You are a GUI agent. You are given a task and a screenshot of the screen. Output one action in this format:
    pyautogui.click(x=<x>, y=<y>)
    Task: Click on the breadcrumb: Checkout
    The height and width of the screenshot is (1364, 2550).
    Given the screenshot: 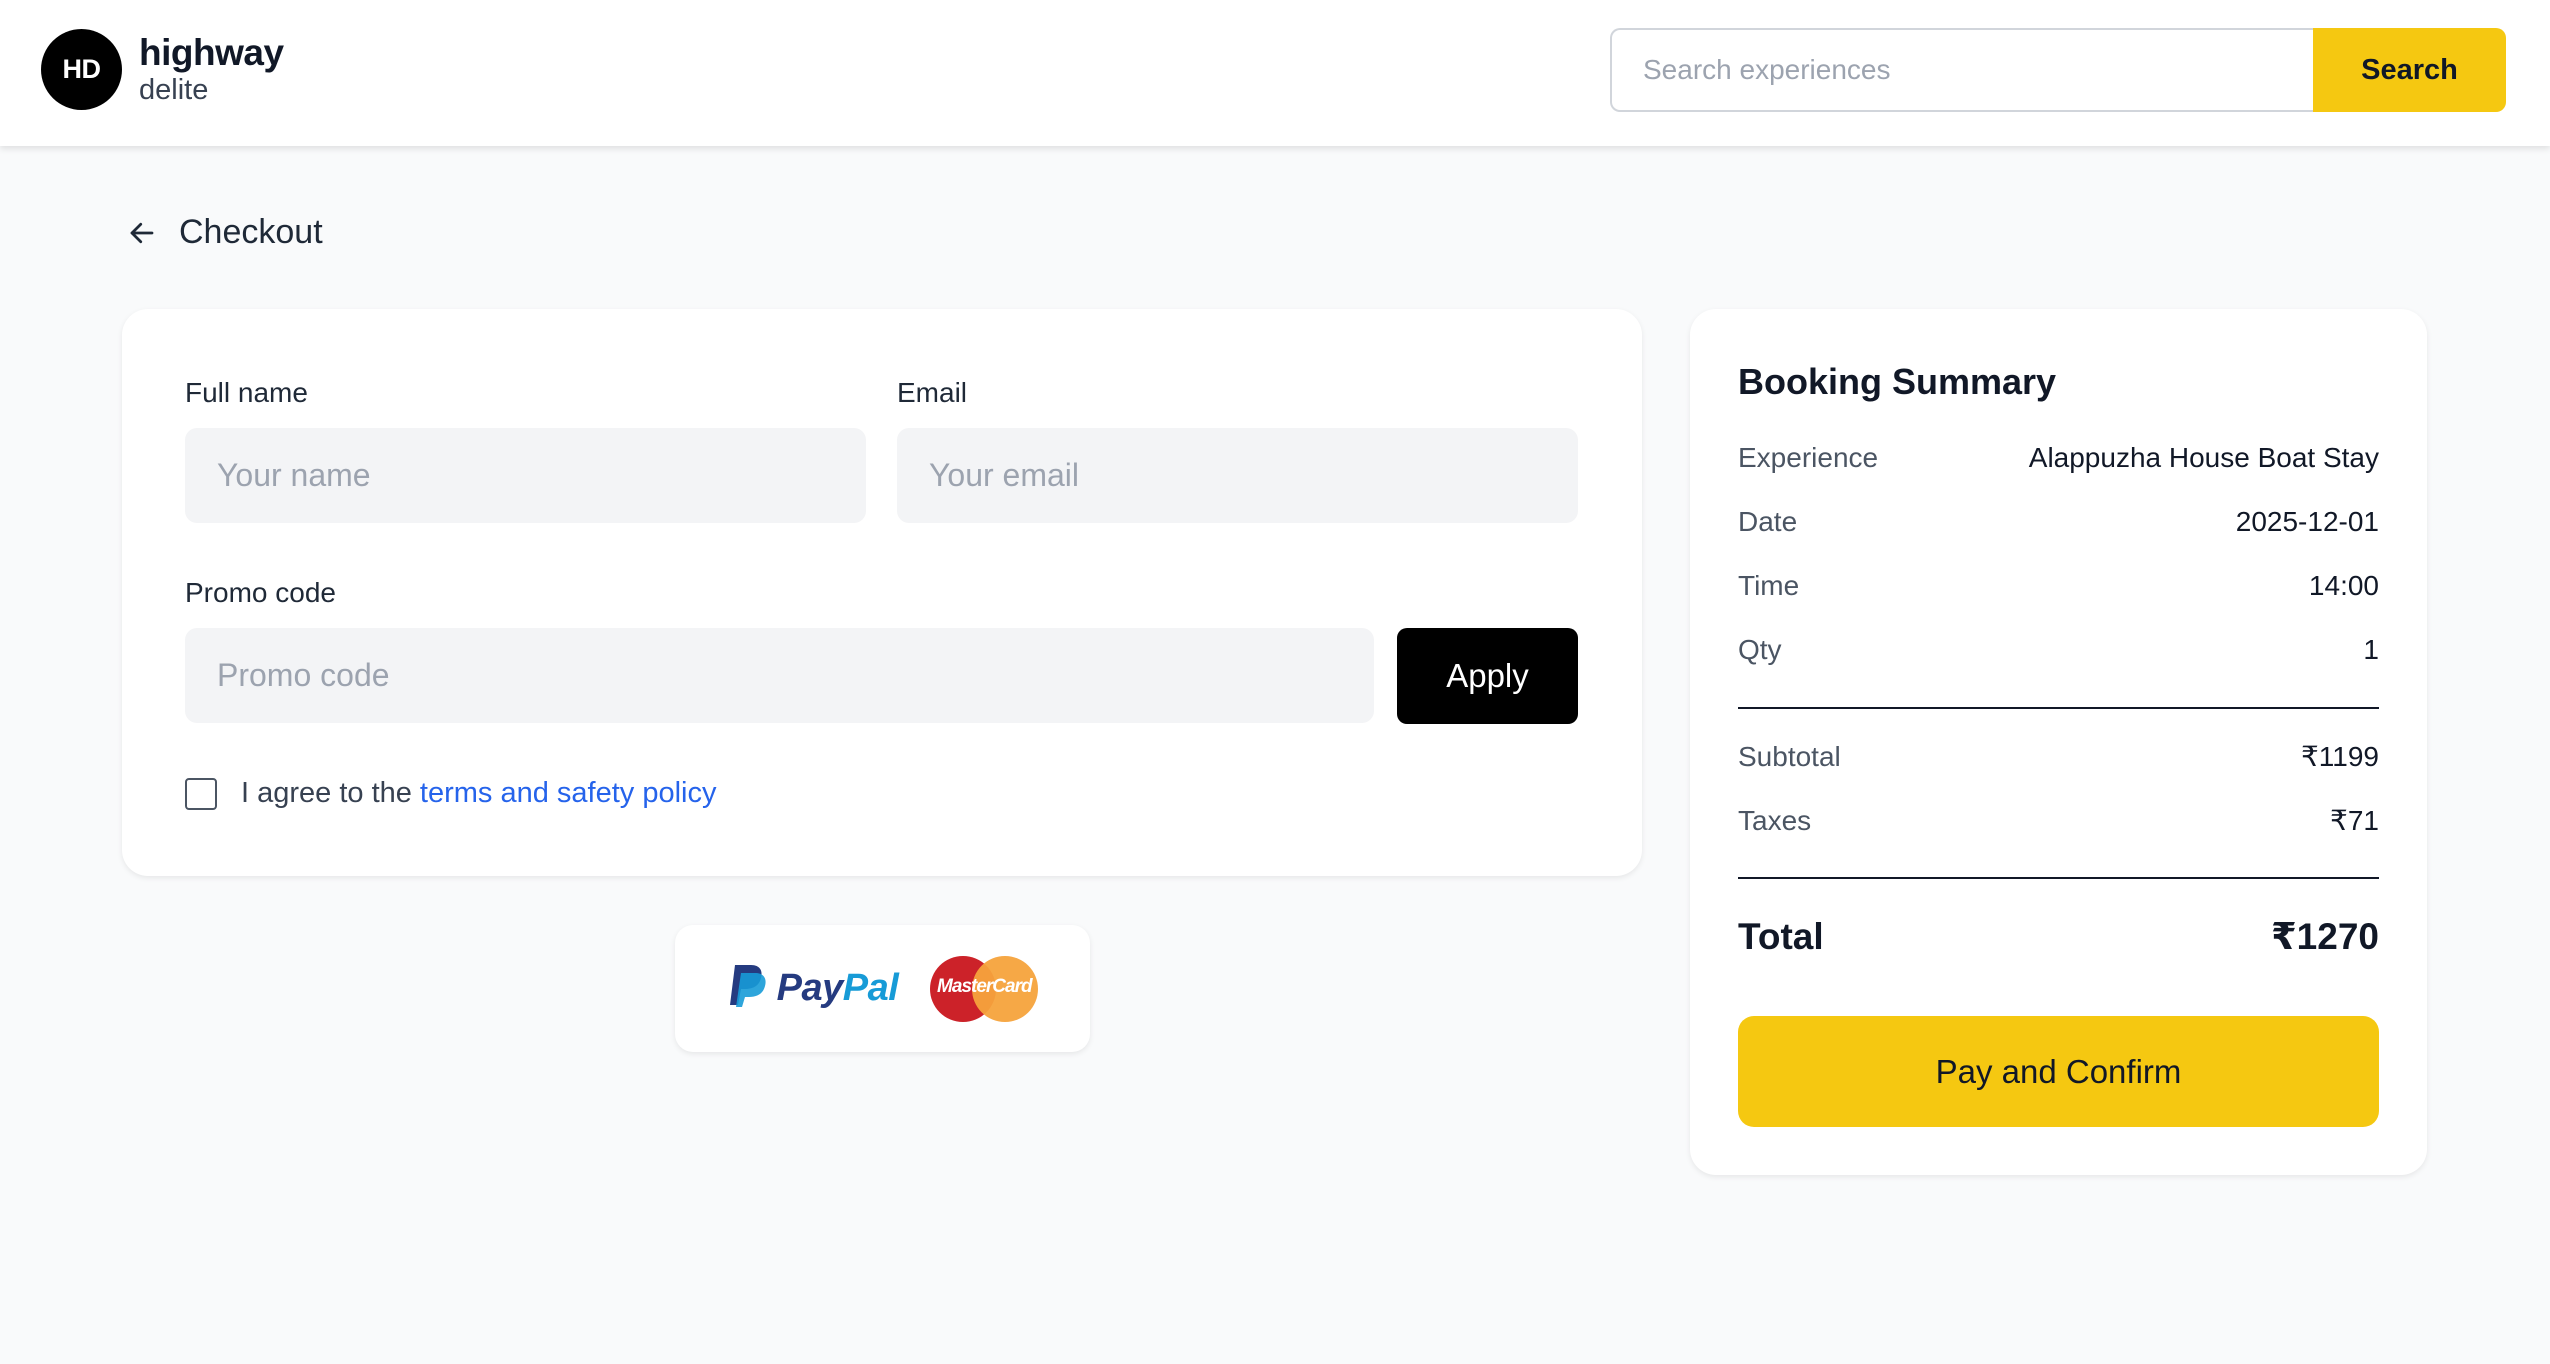 What is the action you would take?
    pyautogui.click(x=223, y=232)
    